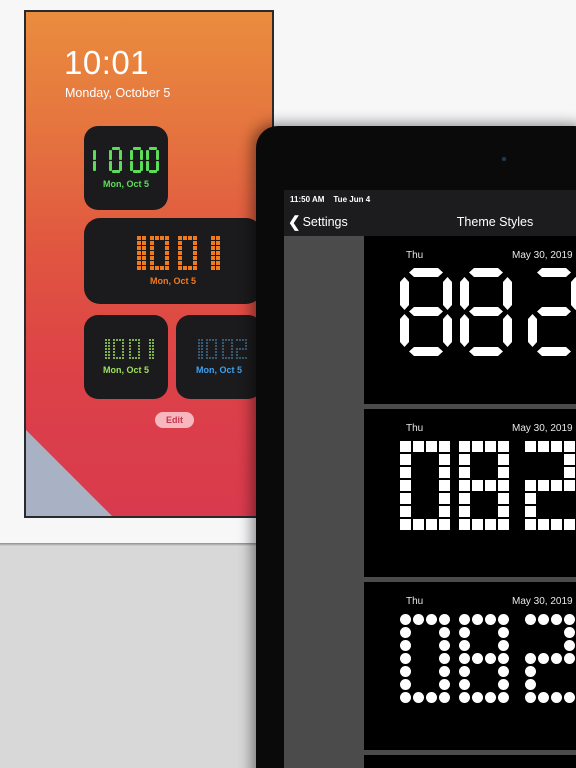 This screenshot has height=768, width=576. Describe the element at coordinates (430, 199) in the screenshot. I see `status-bar: 11:50 AM Tue Jun 4` at that location.